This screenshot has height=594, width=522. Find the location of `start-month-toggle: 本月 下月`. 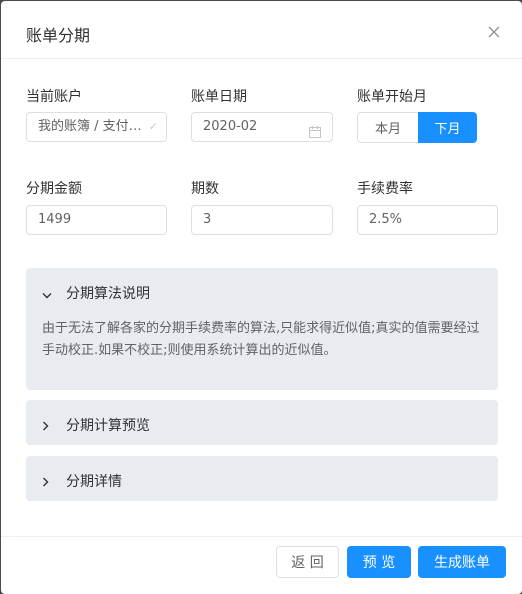

start-month-toggle: 本月 下月 is located at coordinates (417, 127).